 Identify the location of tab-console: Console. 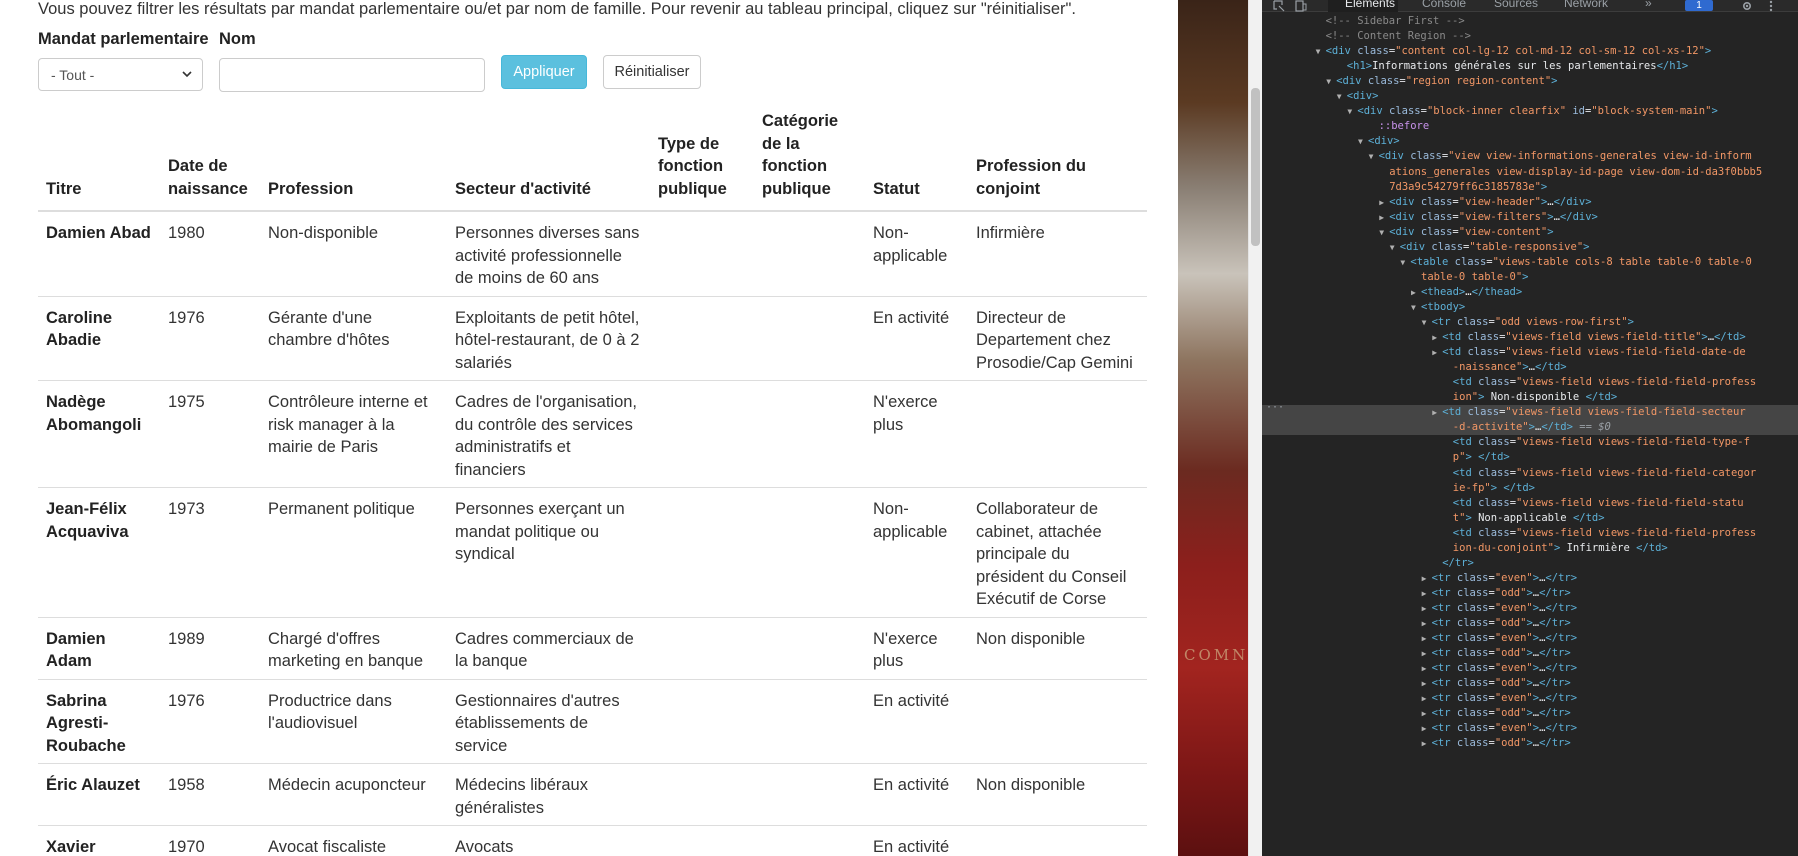
(1444, 5).